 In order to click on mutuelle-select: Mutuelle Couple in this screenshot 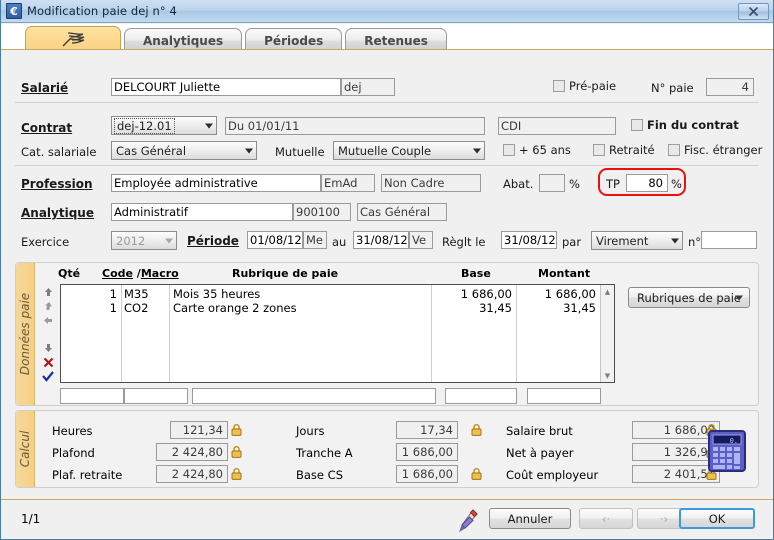, I will do `click(409, 150)`.